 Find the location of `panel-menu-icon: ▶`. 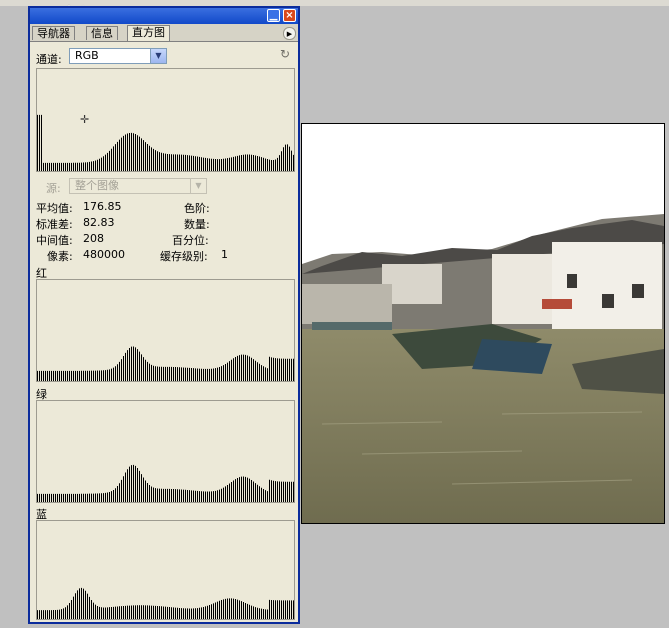

panel-menu-icon: ▶ is located at coordinates (289, 33).